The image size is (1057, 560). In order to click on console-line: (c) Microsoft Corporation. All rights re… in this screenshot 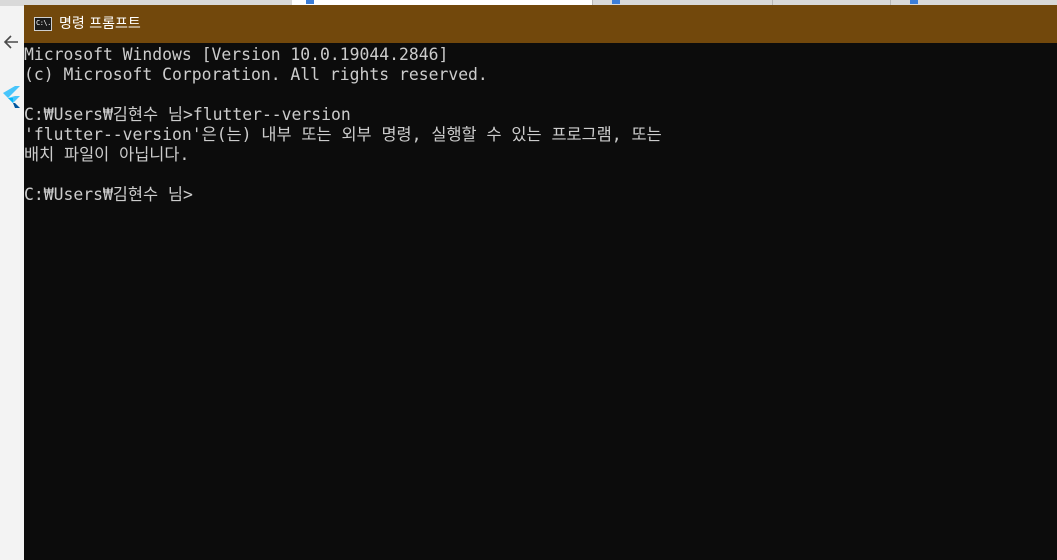, I will do `click(256, 74)`.